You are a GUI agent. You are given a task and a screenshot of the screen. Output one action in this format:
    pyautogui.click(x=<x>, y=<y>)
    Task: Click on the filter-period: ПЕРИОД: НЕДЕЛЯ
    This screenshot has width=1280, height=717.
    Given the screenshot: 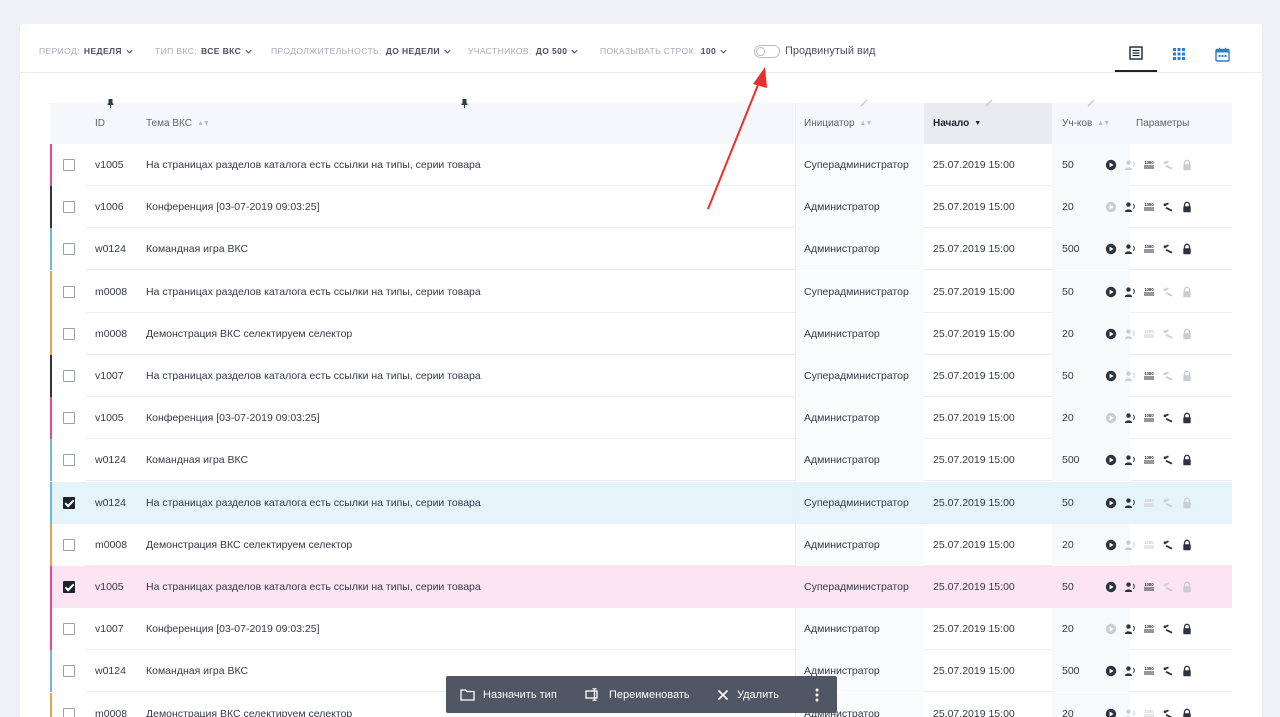 What is the action you would take?
    pyautogui.click(x=86, y=51)
    